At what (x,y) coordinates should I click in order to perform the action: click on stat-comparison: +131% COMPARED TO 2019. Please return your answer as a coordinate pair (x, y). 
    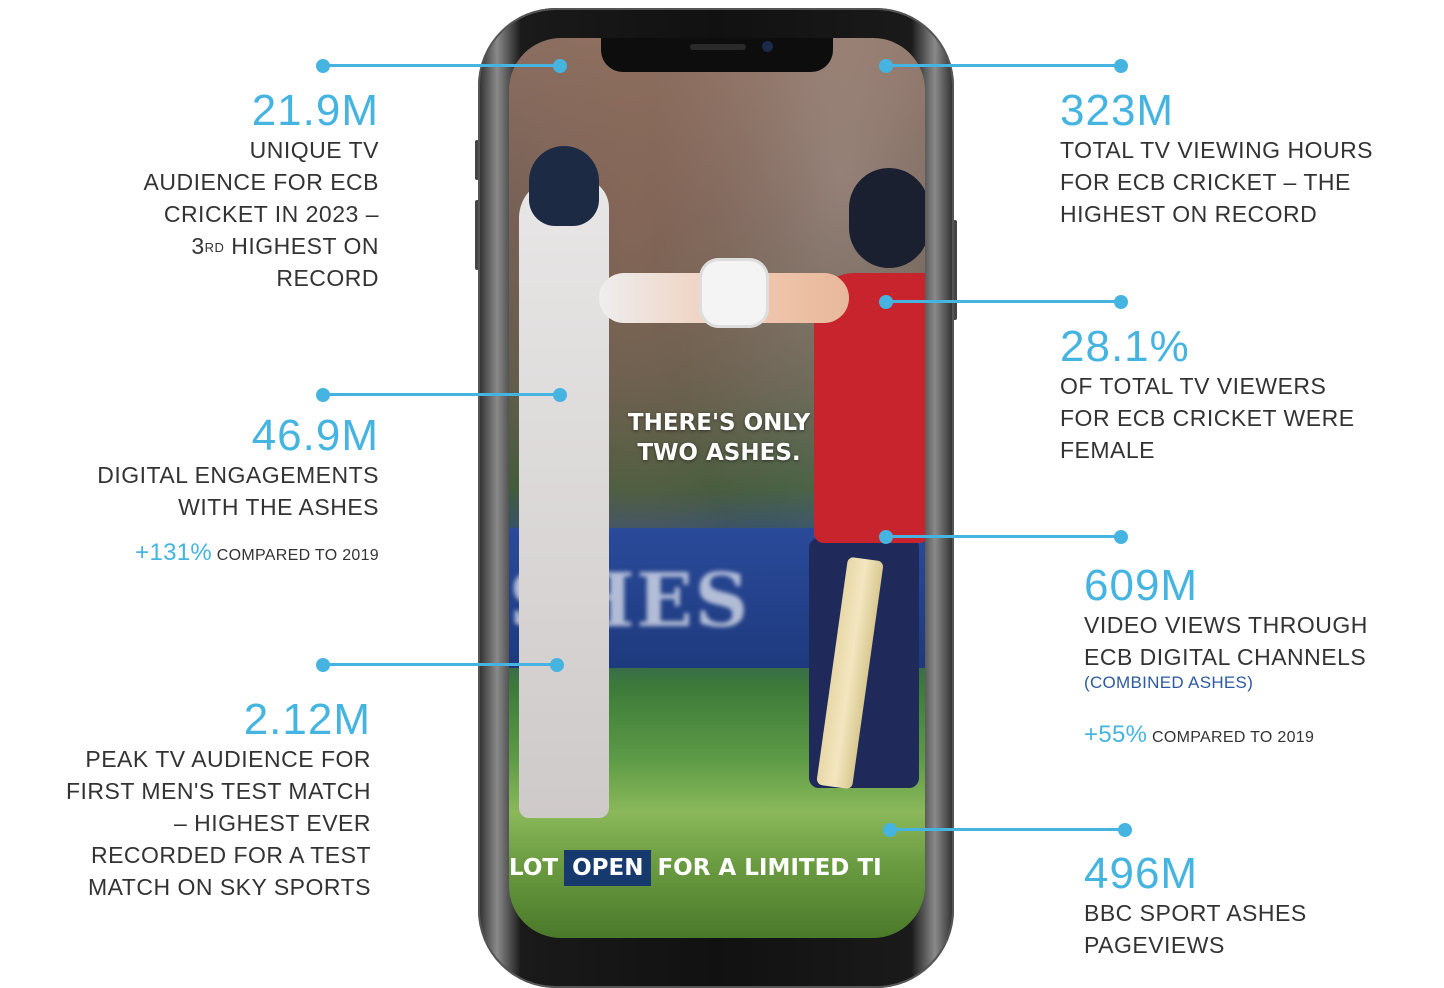
    Looking at the image, I should click on (238, 553).